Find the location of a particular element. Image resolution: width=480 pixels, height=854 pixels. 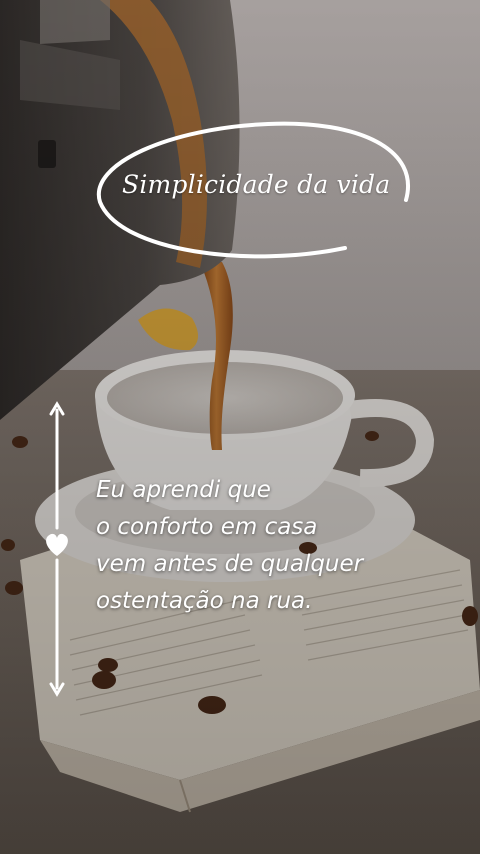

title-label: Simplicidade da vida is located at coordinates (256, 184).